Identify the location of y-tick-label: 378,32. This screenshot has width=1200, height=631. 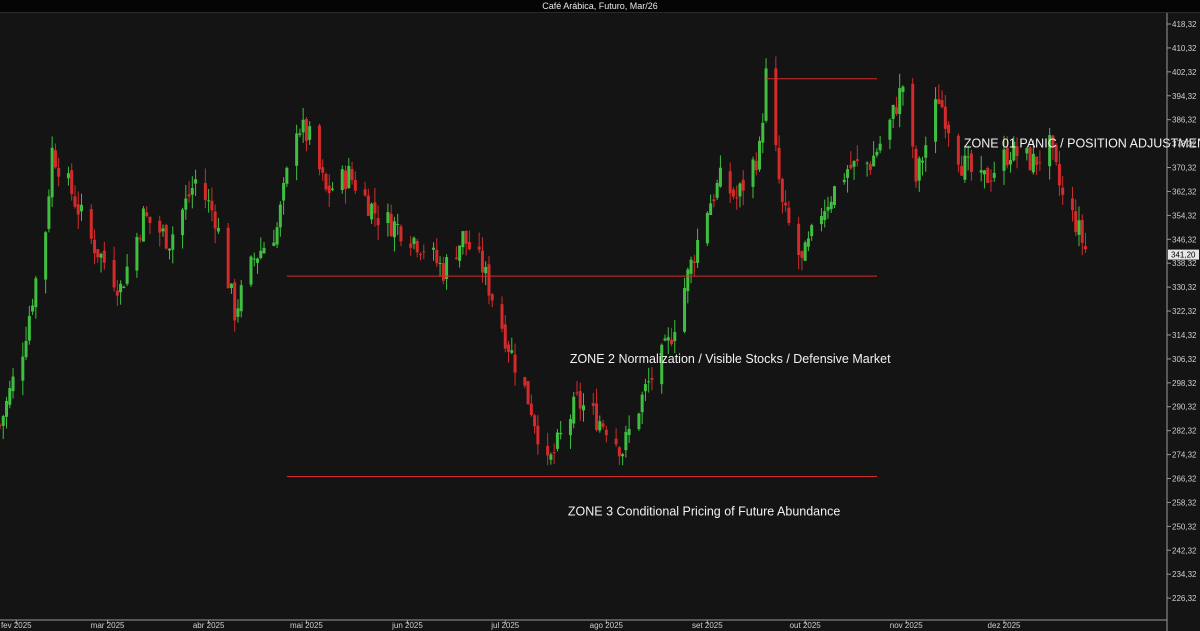
(1184, 144).